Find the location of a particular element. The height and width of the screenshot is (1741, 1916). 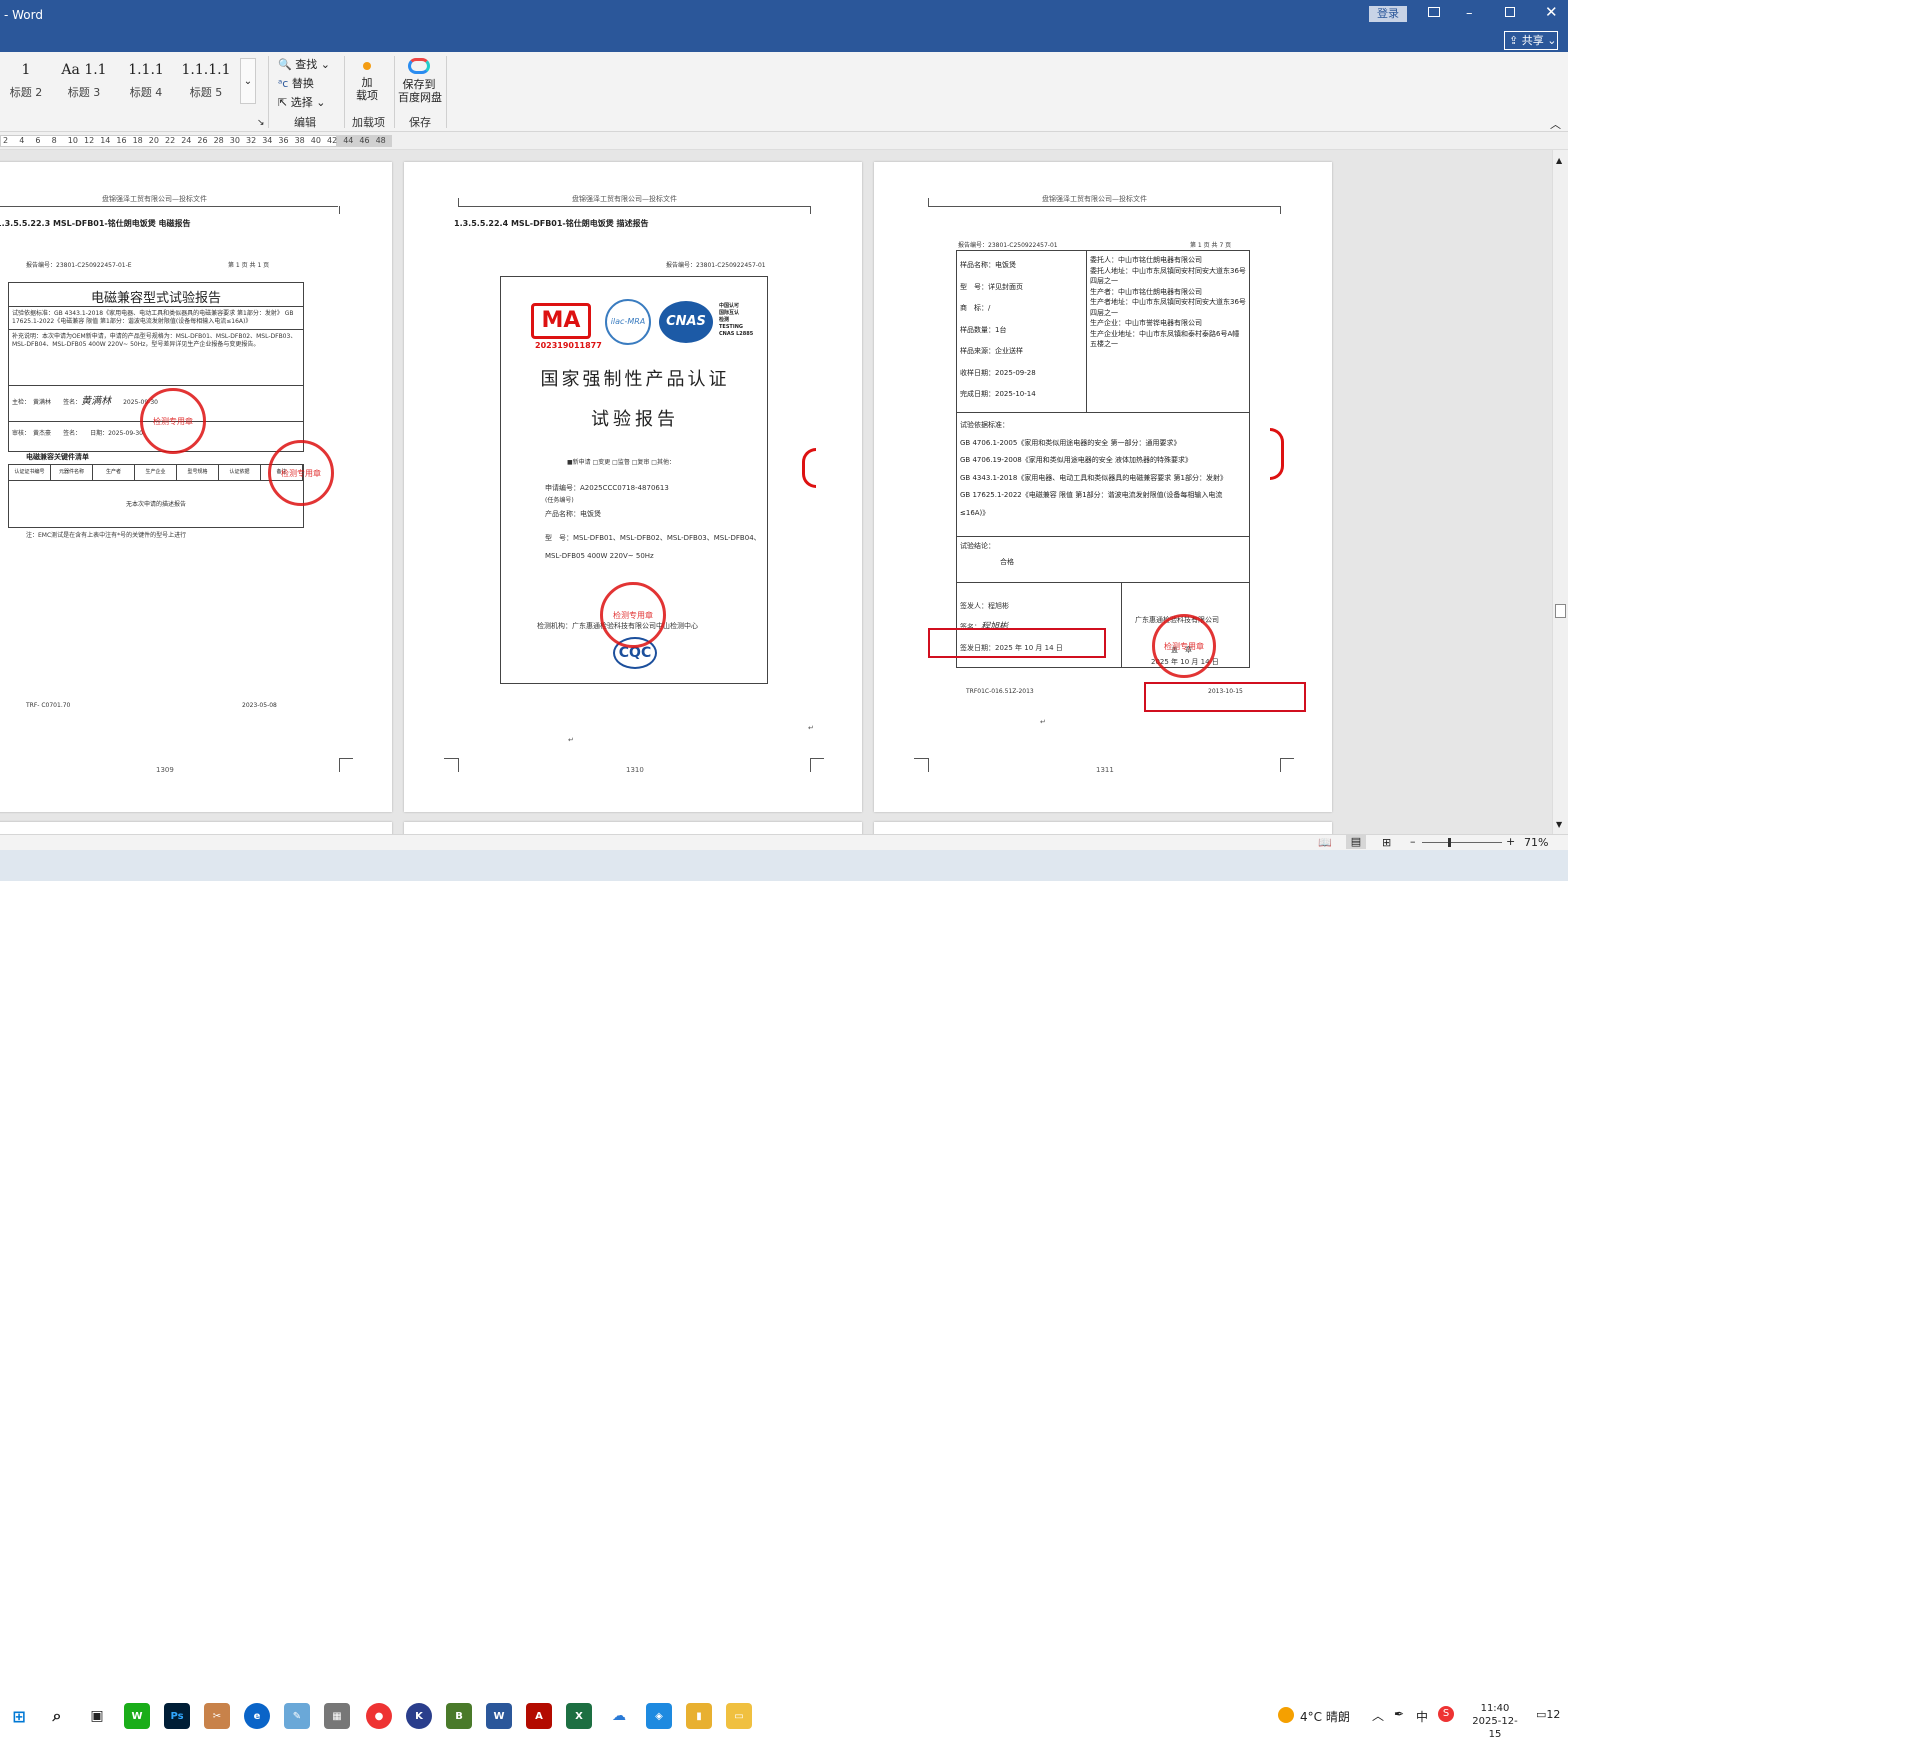

clock-date: 2025-12-15 is located at coordinates (1495, 1728).